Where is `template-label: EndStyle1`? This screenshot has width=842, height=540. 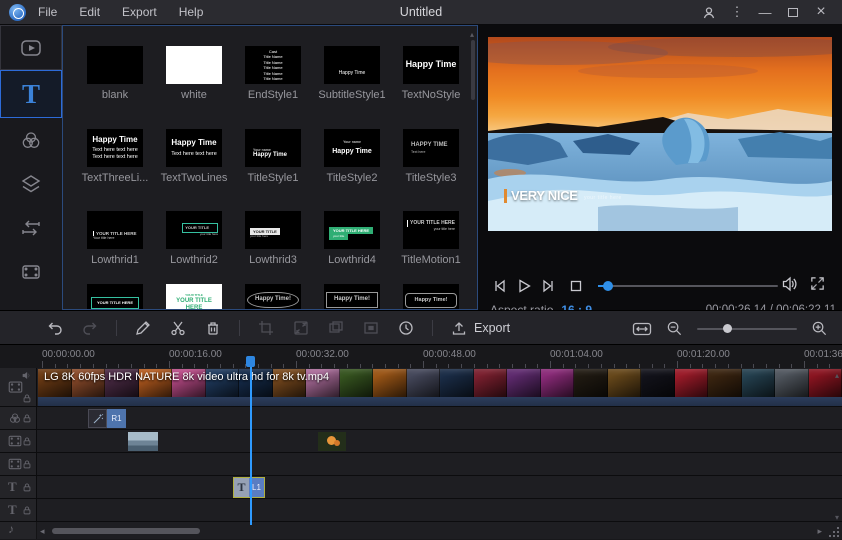 template-label: EndStyle1 is located at coordinates (273, 95).